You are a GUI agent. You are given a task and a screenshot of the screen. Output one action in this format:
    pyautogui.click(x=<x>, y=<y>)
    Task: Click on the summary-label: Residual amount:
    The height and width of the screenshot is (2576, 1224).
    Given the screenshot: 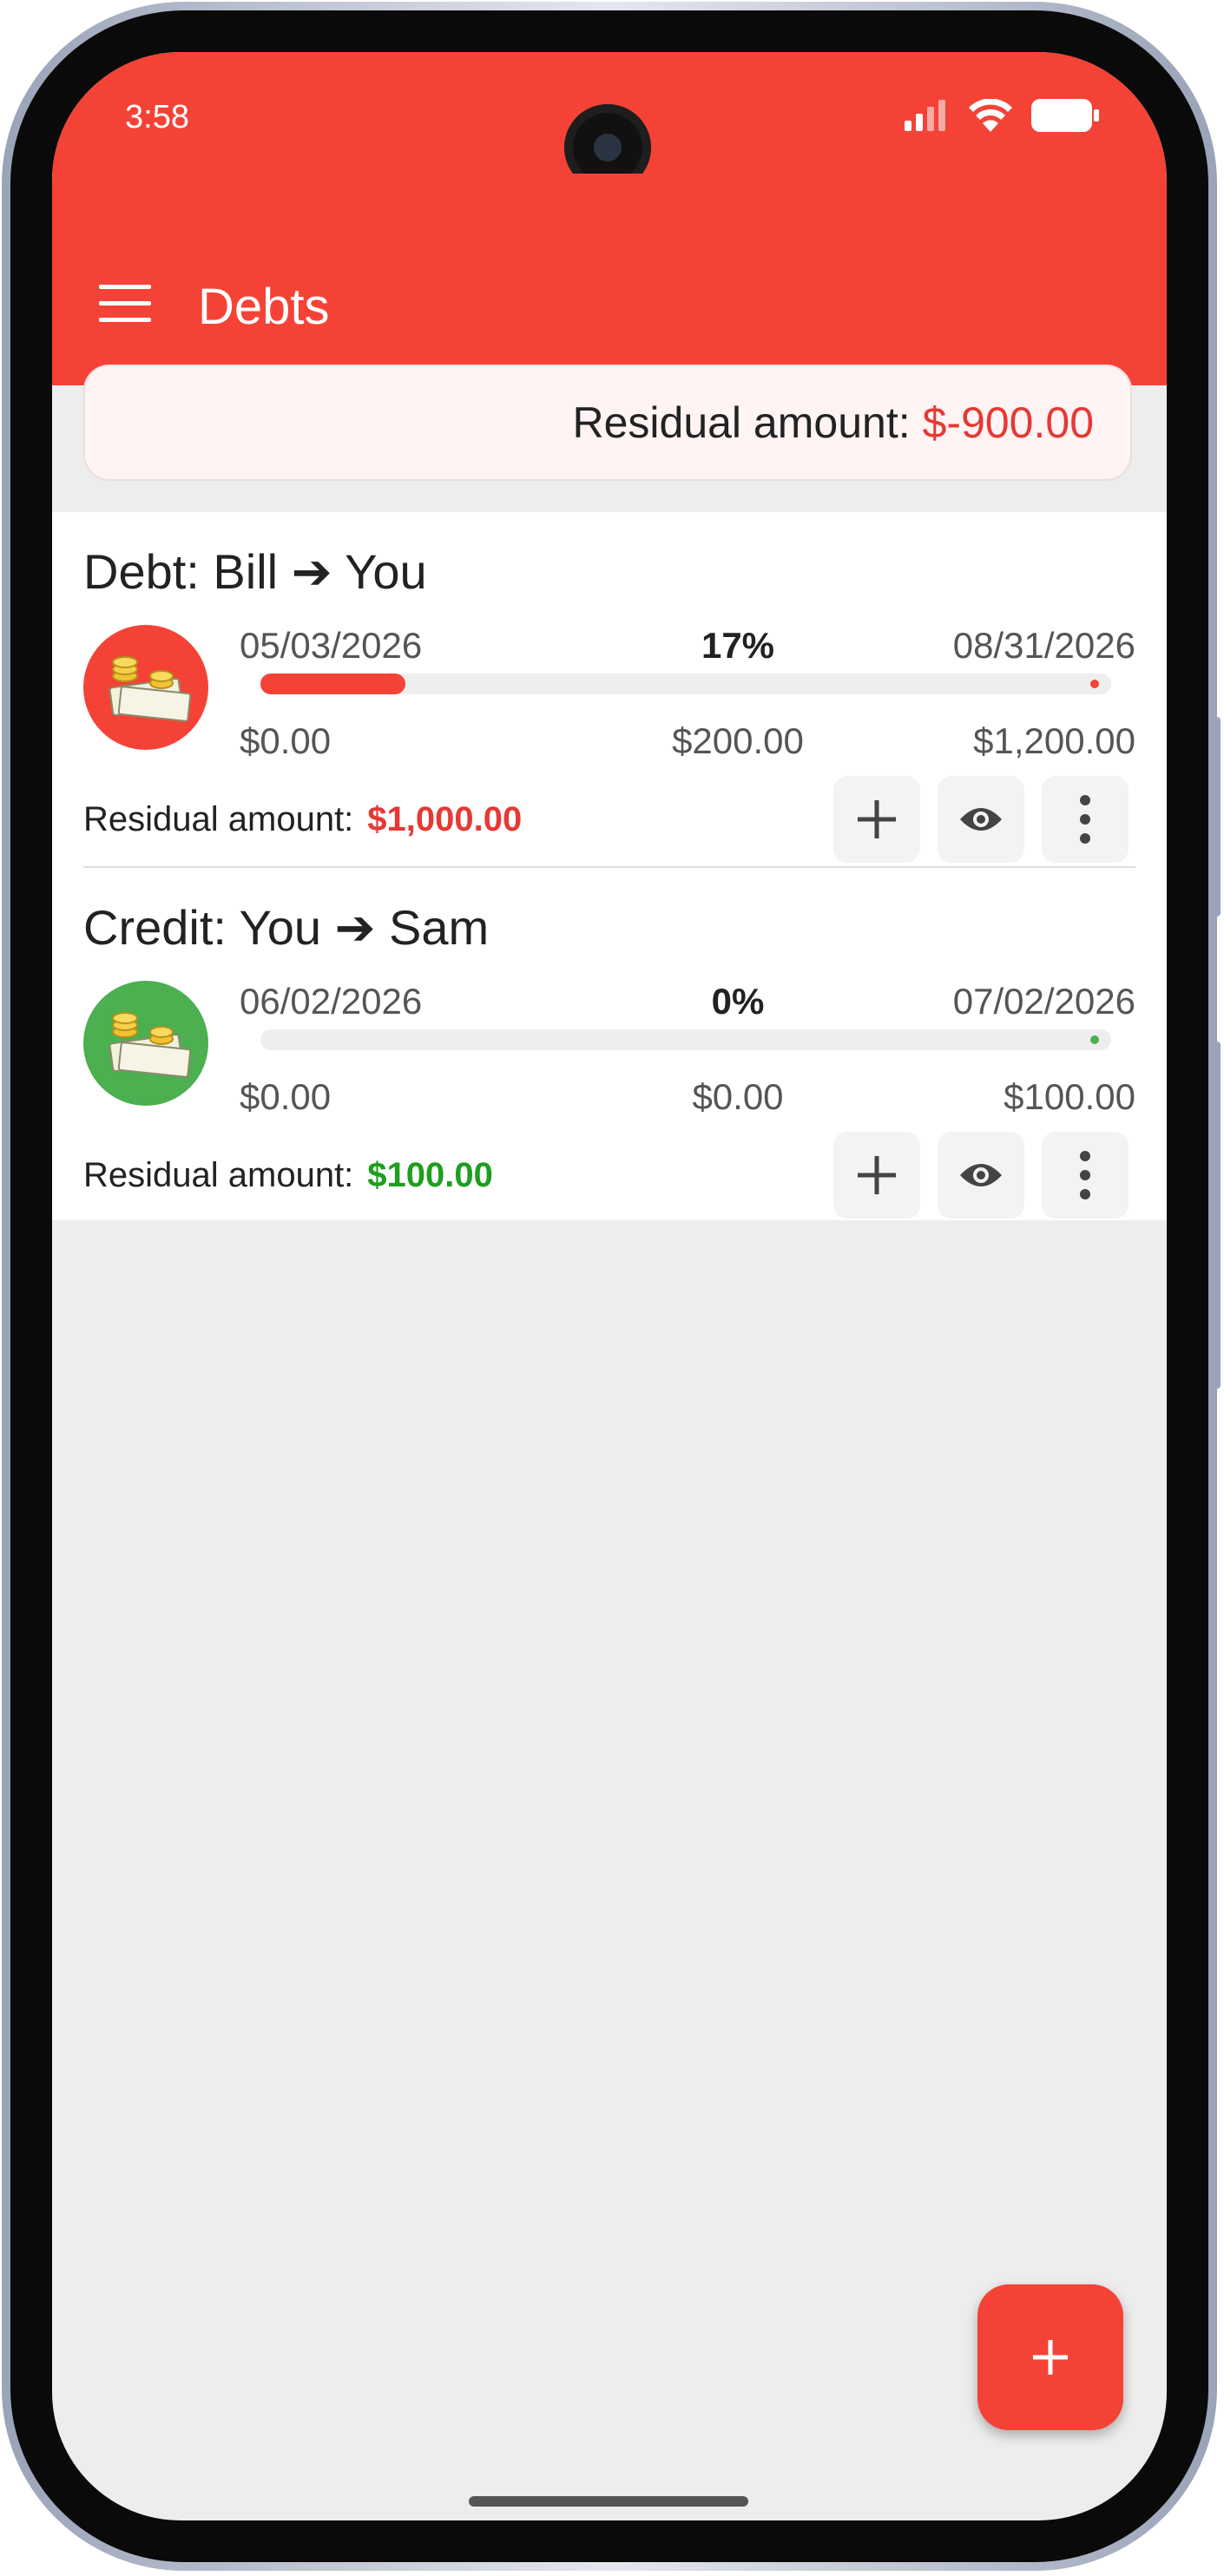 What is the action you would take?
    pyautogui.click(x=741, y=422)
    